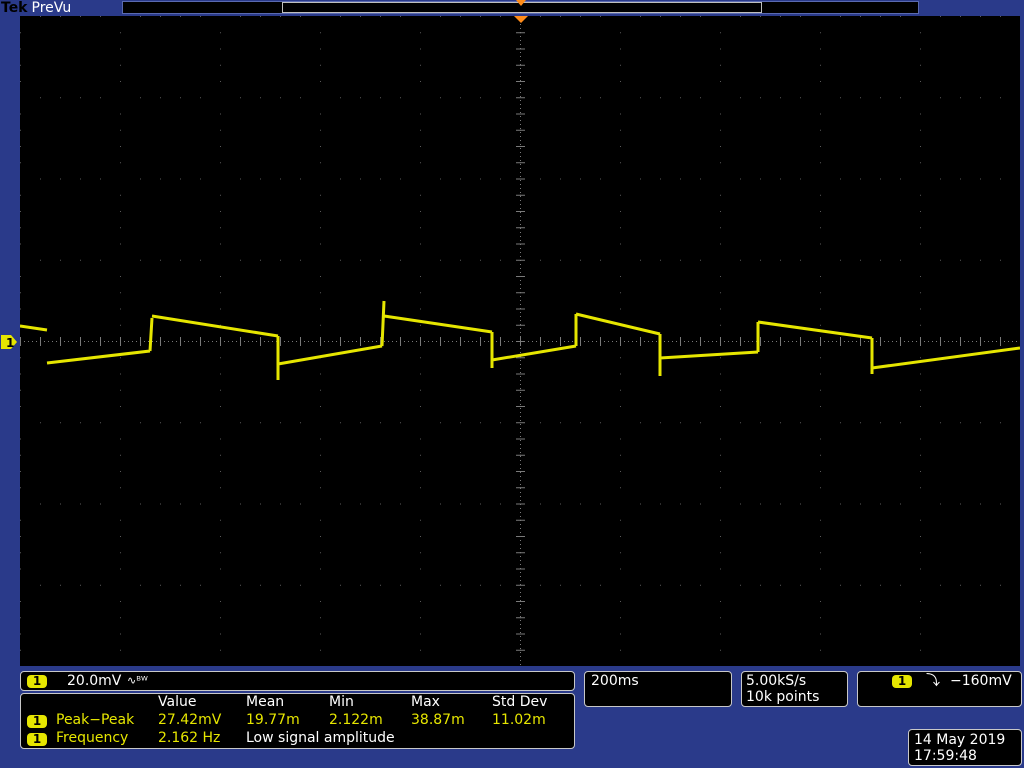 The image size is (1024, 768). I want to click on trigger-channel-badge: 1, so click(902, 681).